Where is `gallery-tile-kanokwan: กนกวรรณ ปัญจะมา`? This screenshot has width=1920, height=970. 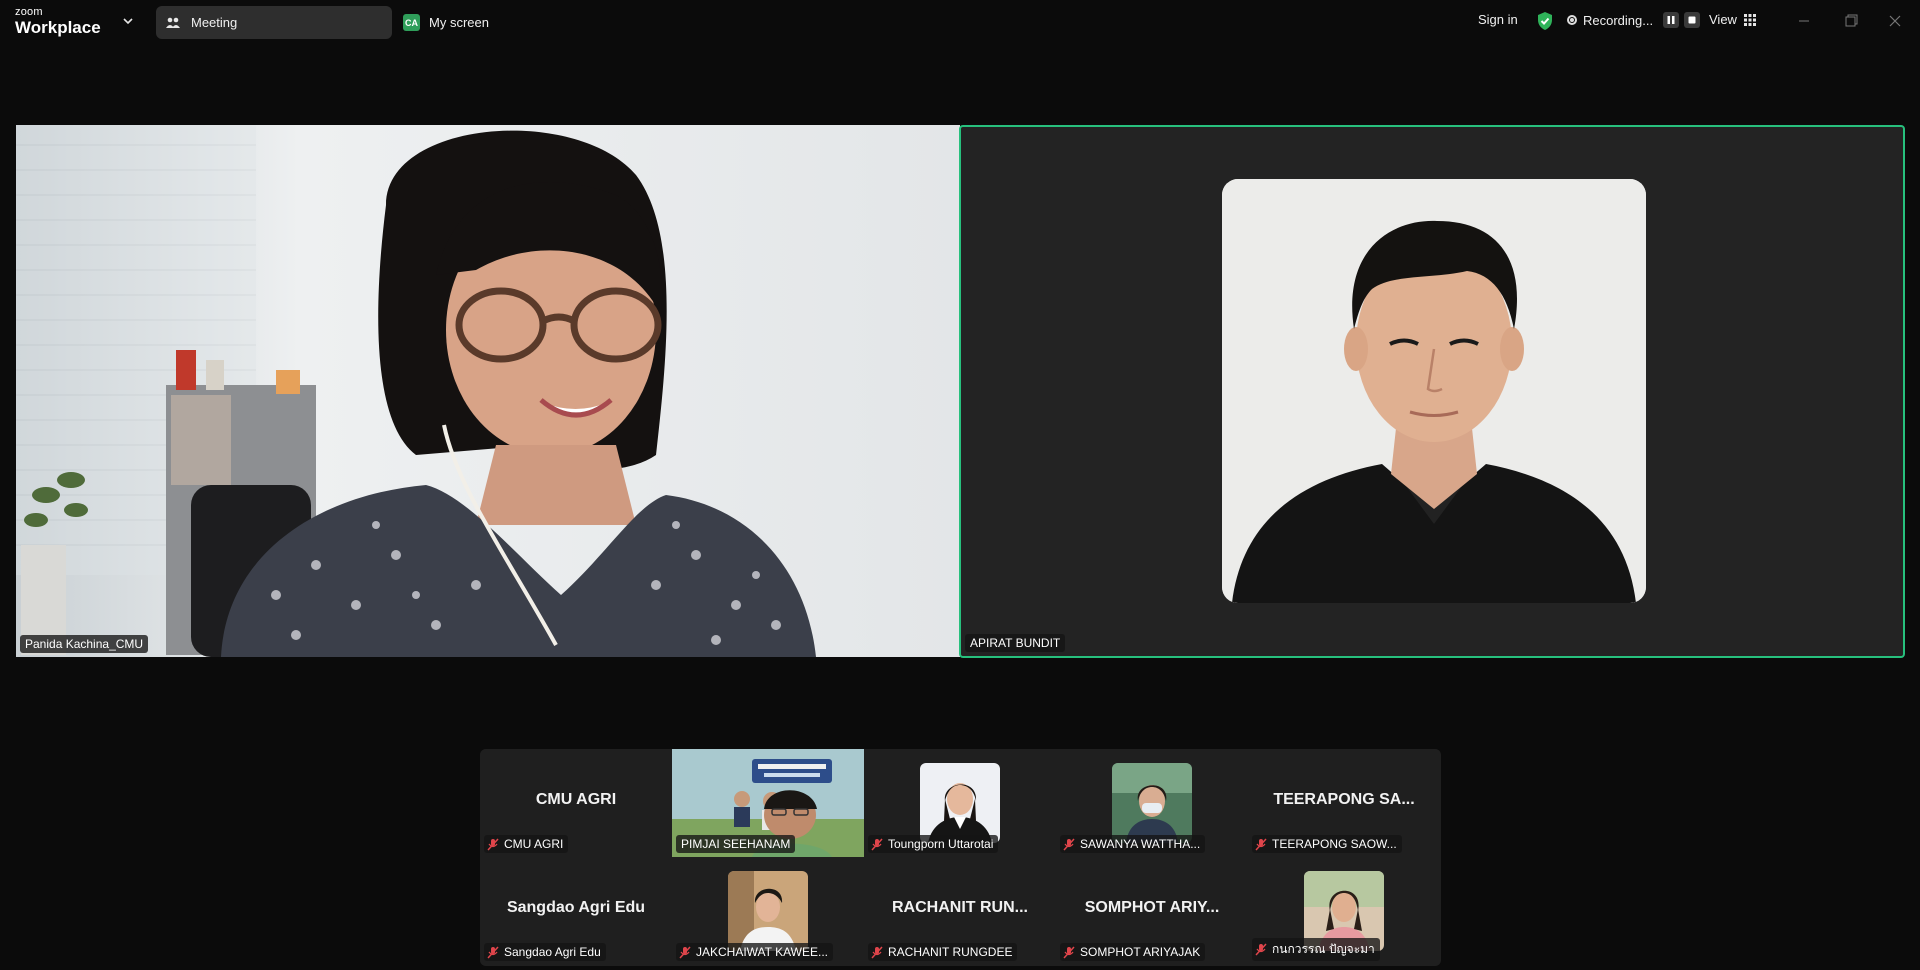 gallery-tile-kanokwan: กนกวรรณ ปัญจะมา is located at coordinates (1344, 911).